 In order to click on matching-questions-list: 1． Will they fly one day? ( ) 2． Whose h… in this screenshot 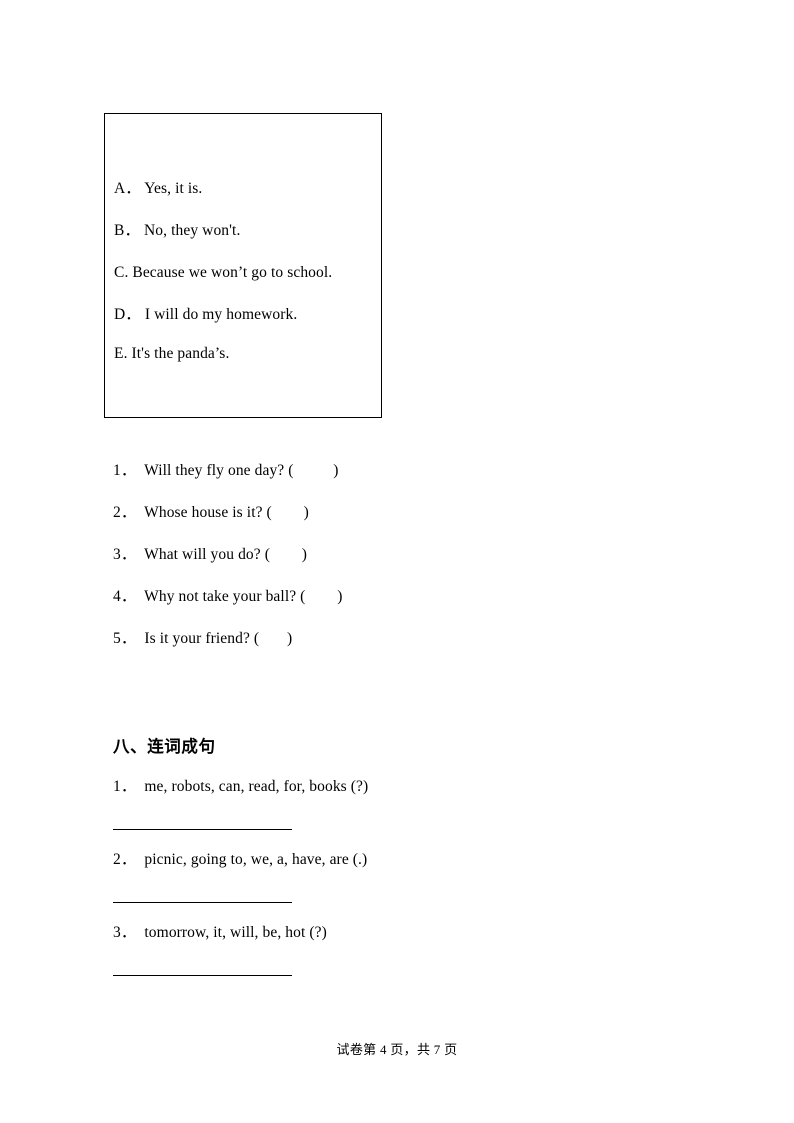, I will do `click(413, 565)`.